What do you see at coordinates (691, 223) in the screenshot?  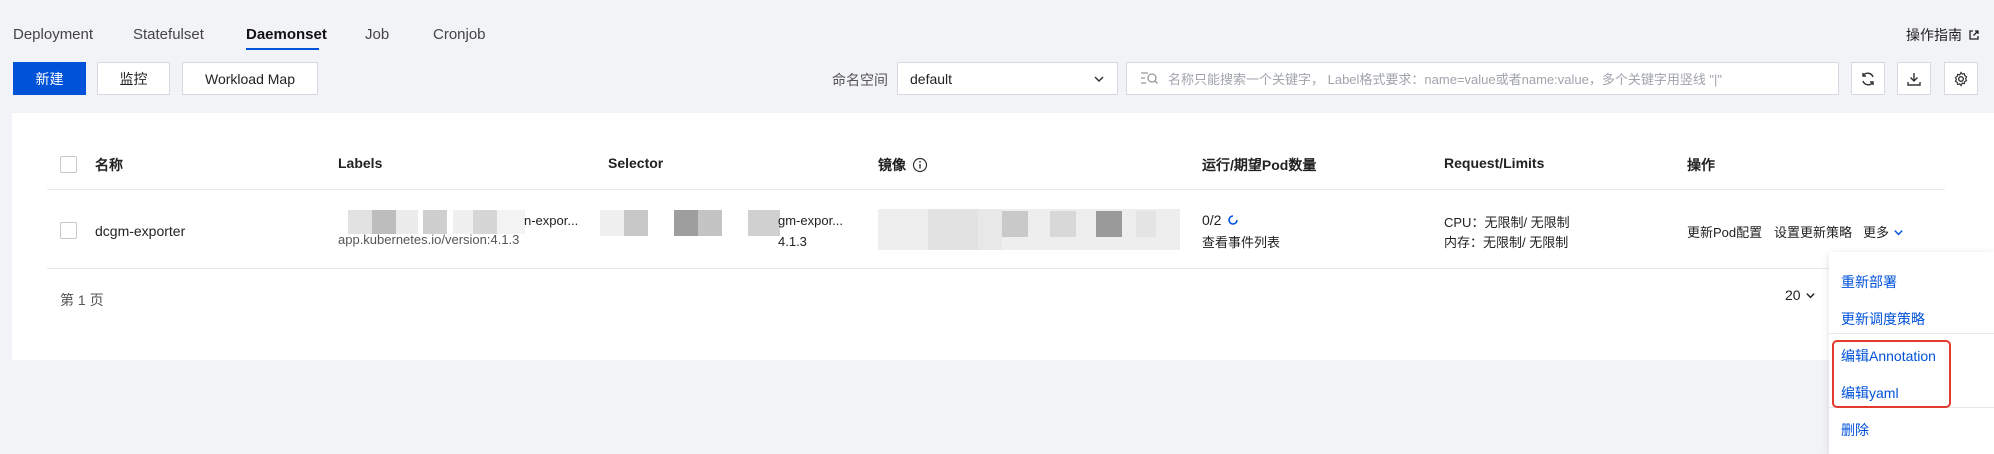 I see `redacted-selector` at bounding box center [691, 223].